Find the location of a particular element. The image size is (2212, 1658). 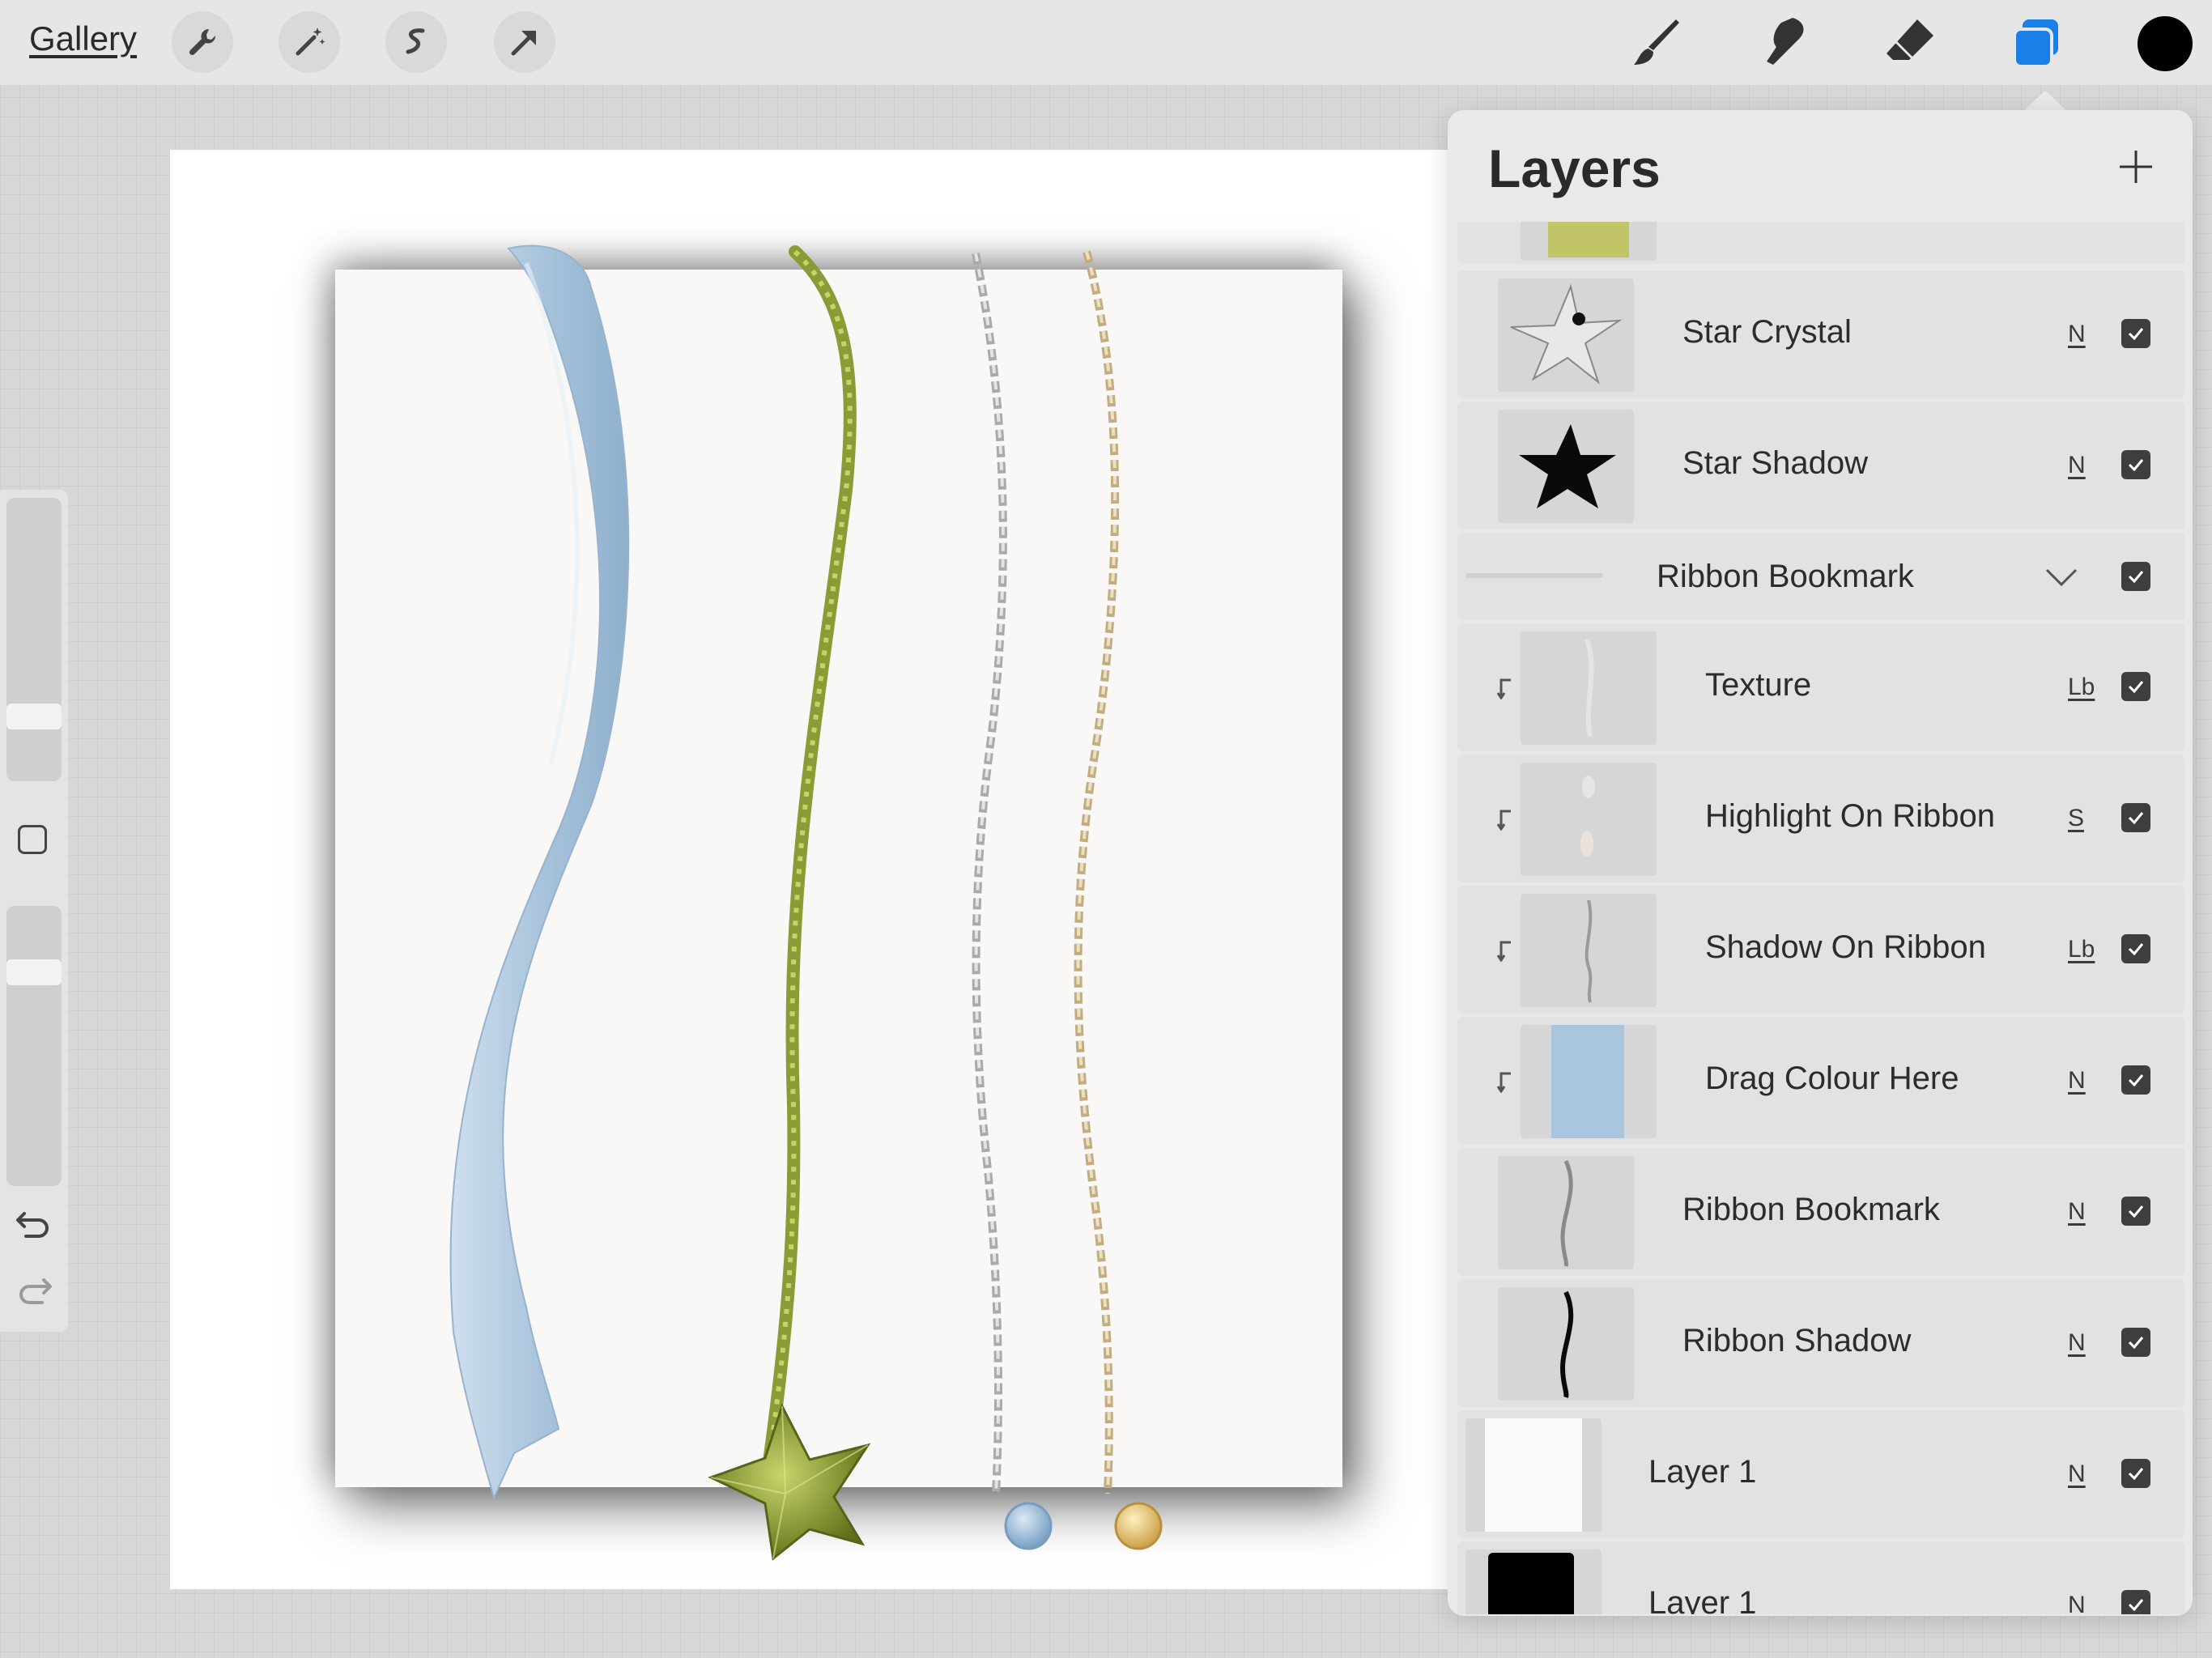

green-cord is located at coordinates (810, 856).